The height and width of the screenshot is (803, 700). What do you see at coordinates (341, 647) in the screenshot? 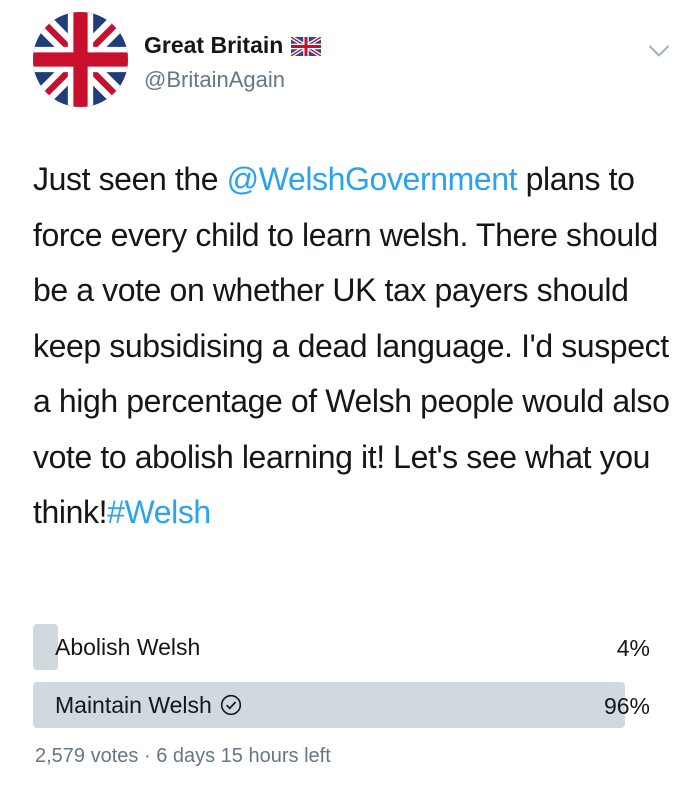
I see `poll-option-abolish-welsh: Abolish Welsh 4%` at bounding box center [341, 647].